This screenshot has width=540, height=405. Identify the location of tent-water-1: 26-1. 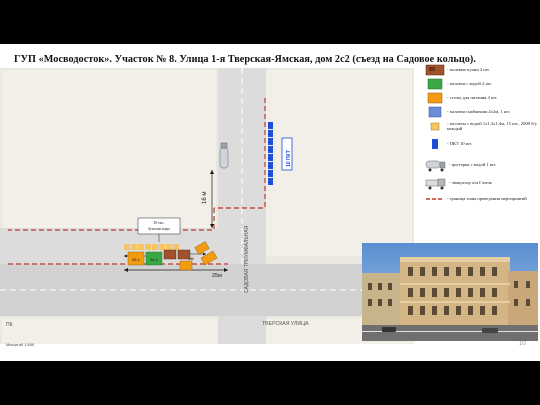
(136, 258).